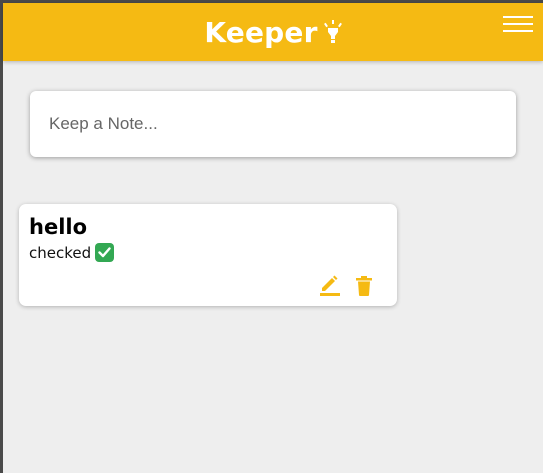 The image size is (543, 473). What do you see at coordinates (332, 32) in the screenshot?
I see `lightbulb-icon` at bounding box center [332, 32].